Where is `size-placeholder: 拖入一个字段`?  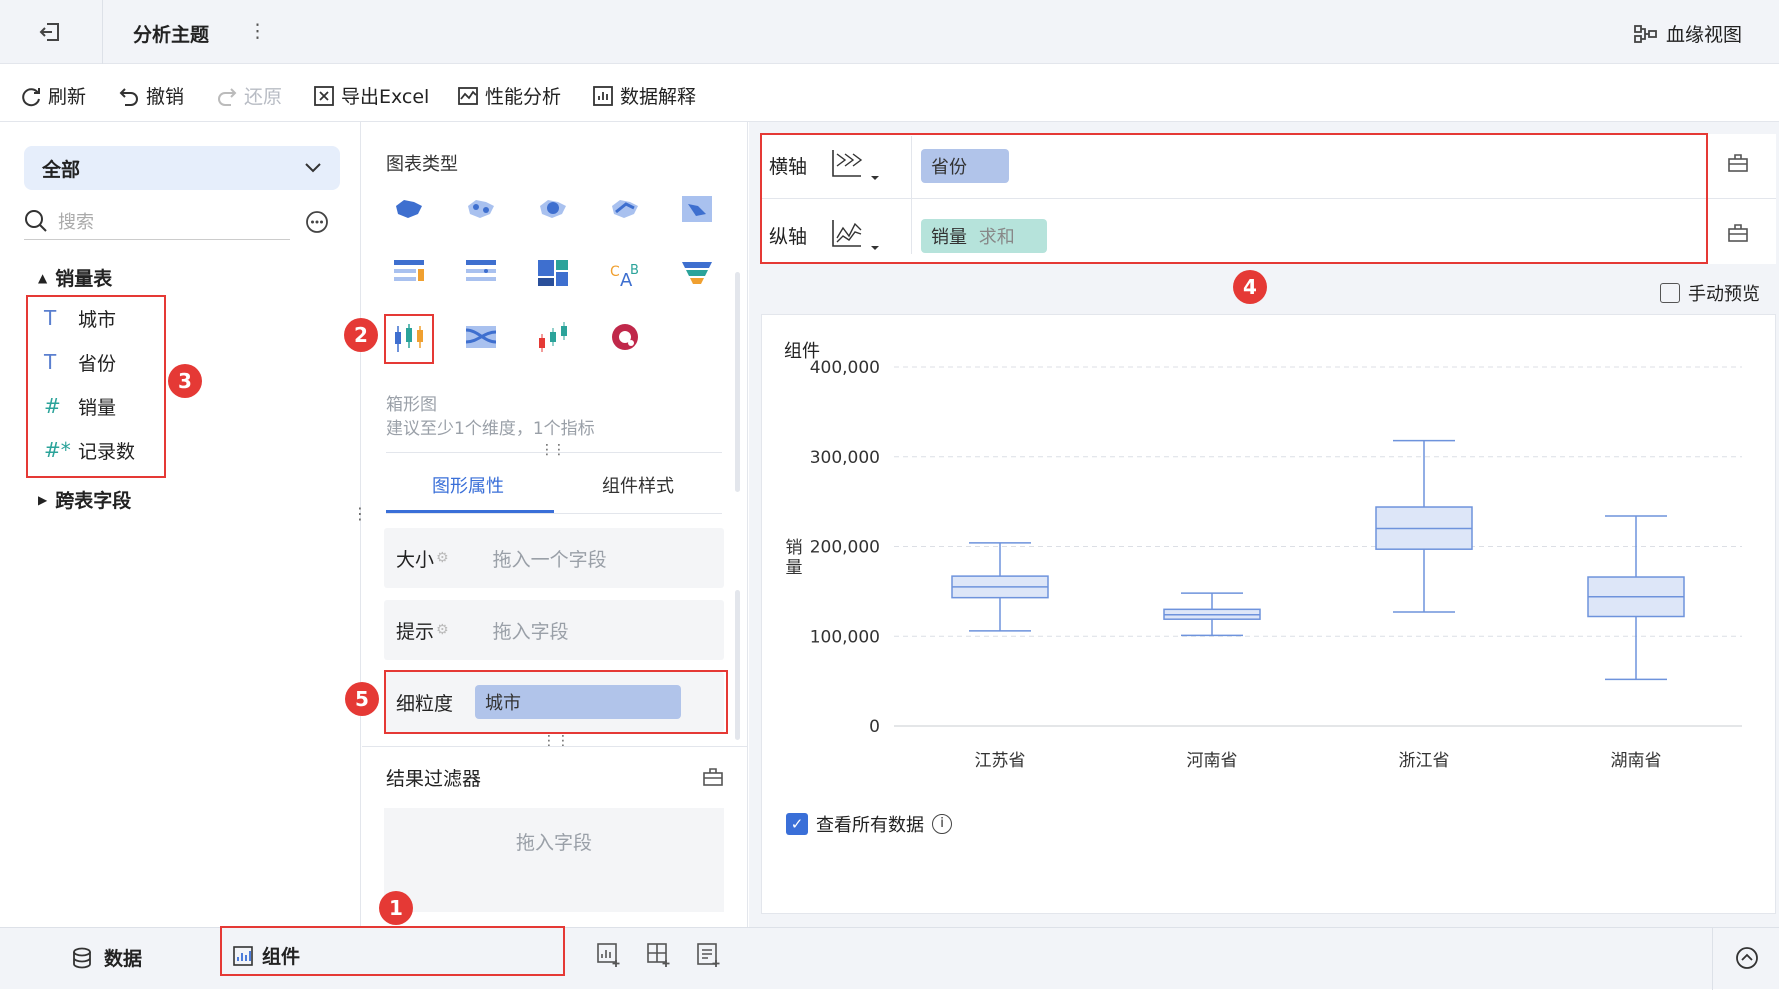
size-placeholder: 拖入一个字段 is located at coordinates (549, 559).